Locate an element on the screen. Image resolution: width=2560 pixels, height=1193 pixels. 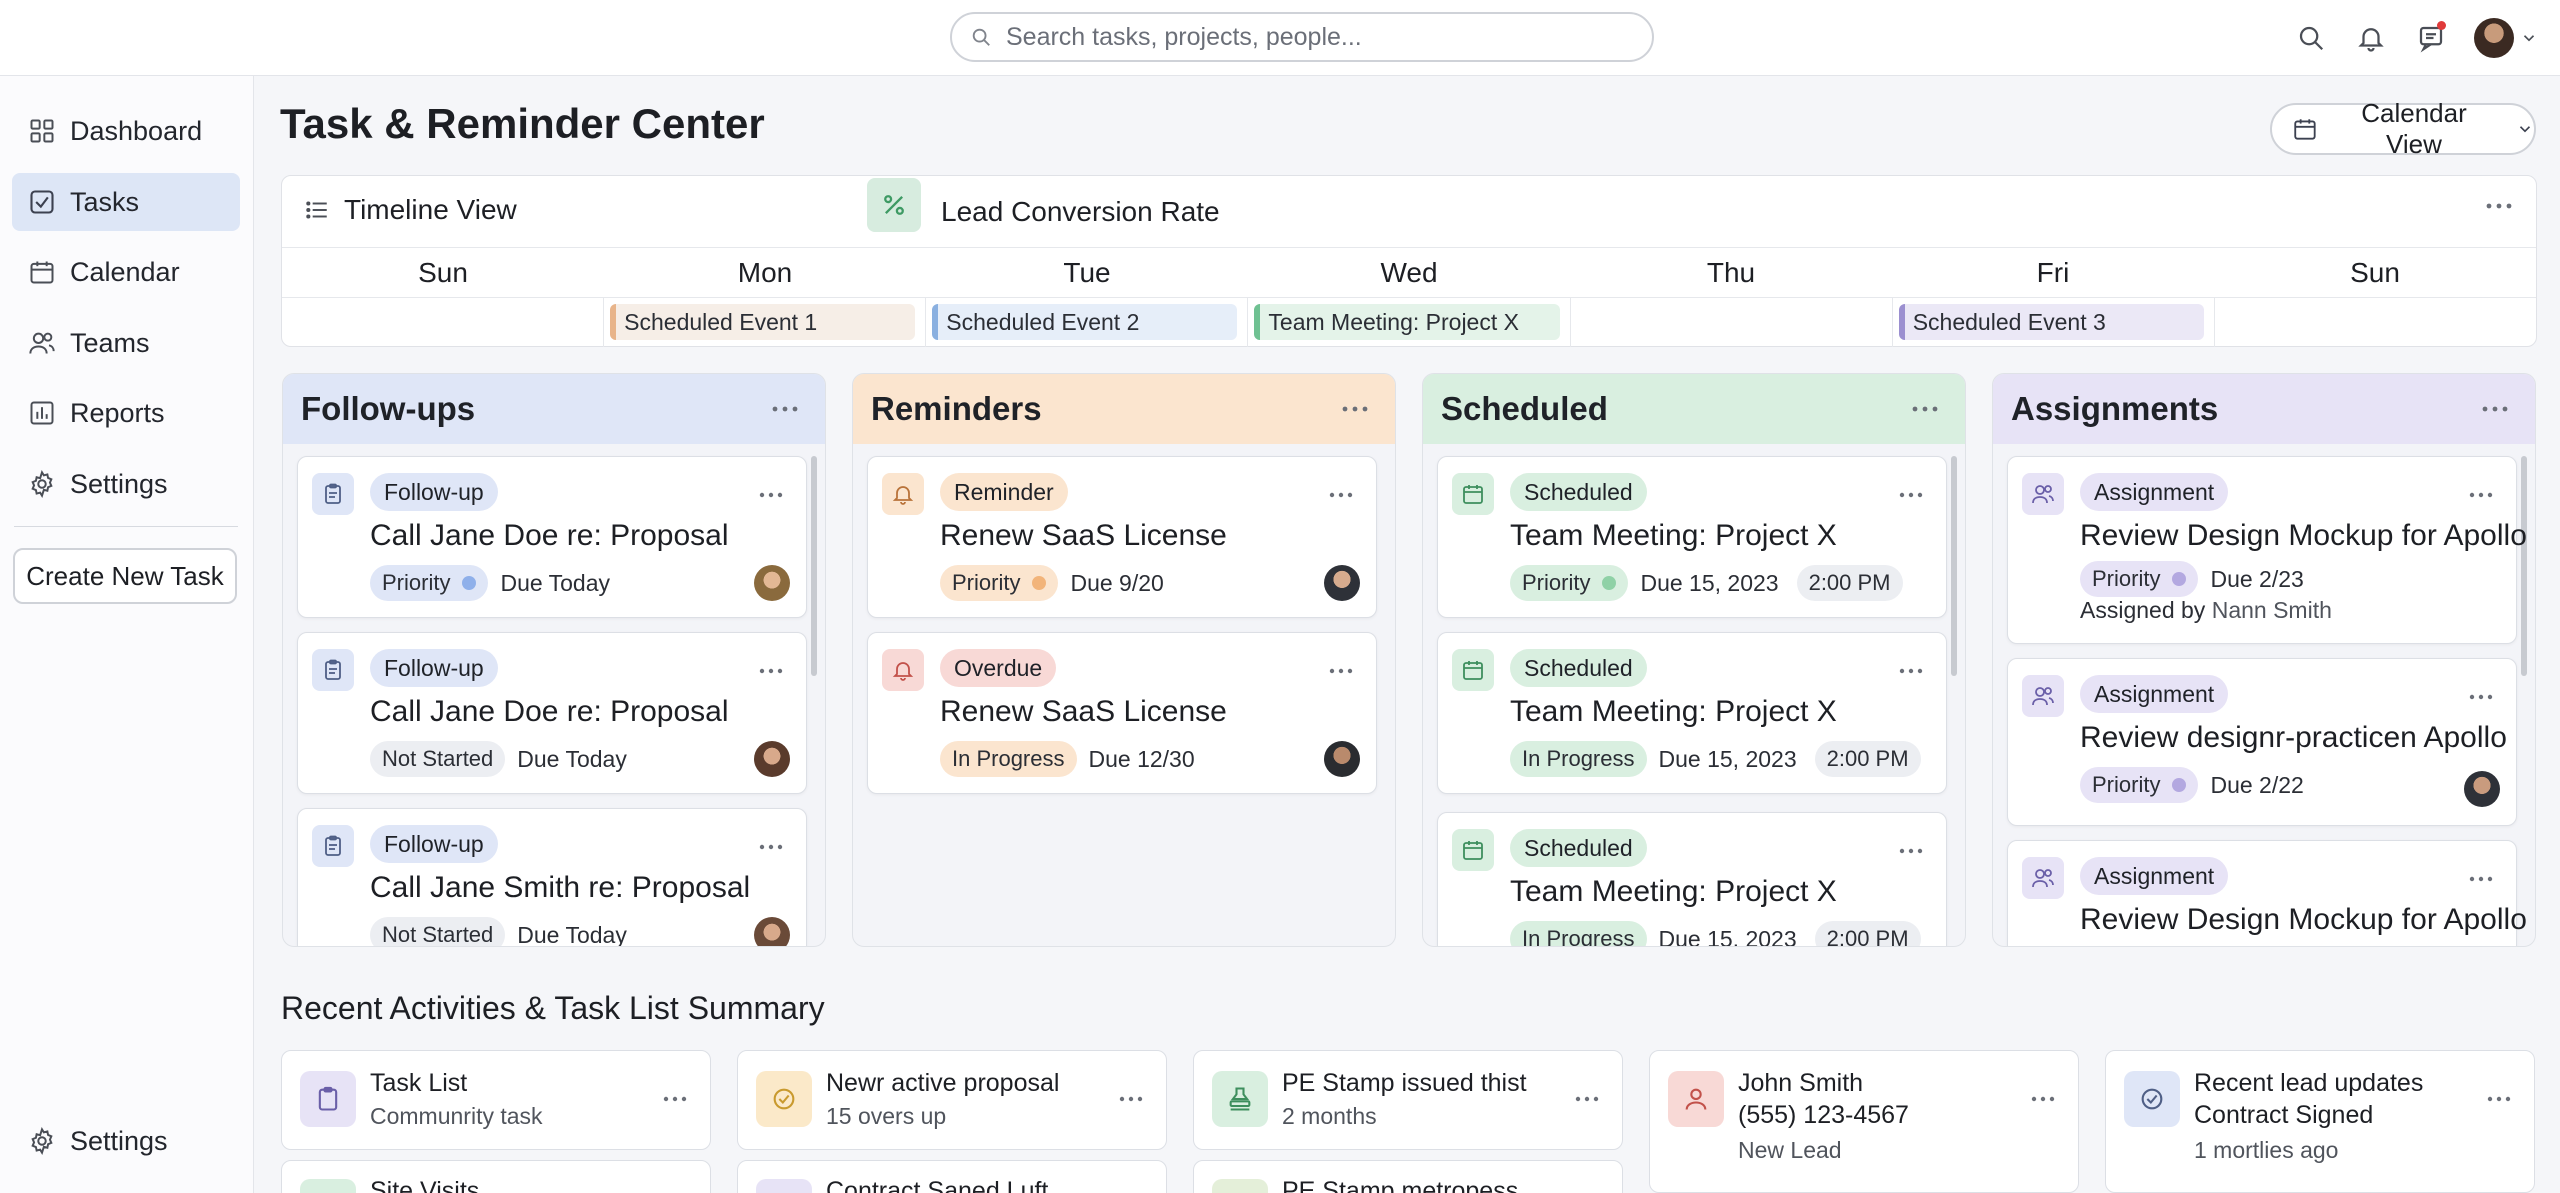
calendar-view-label: Calendar View is located at coordinates (2414, 128).